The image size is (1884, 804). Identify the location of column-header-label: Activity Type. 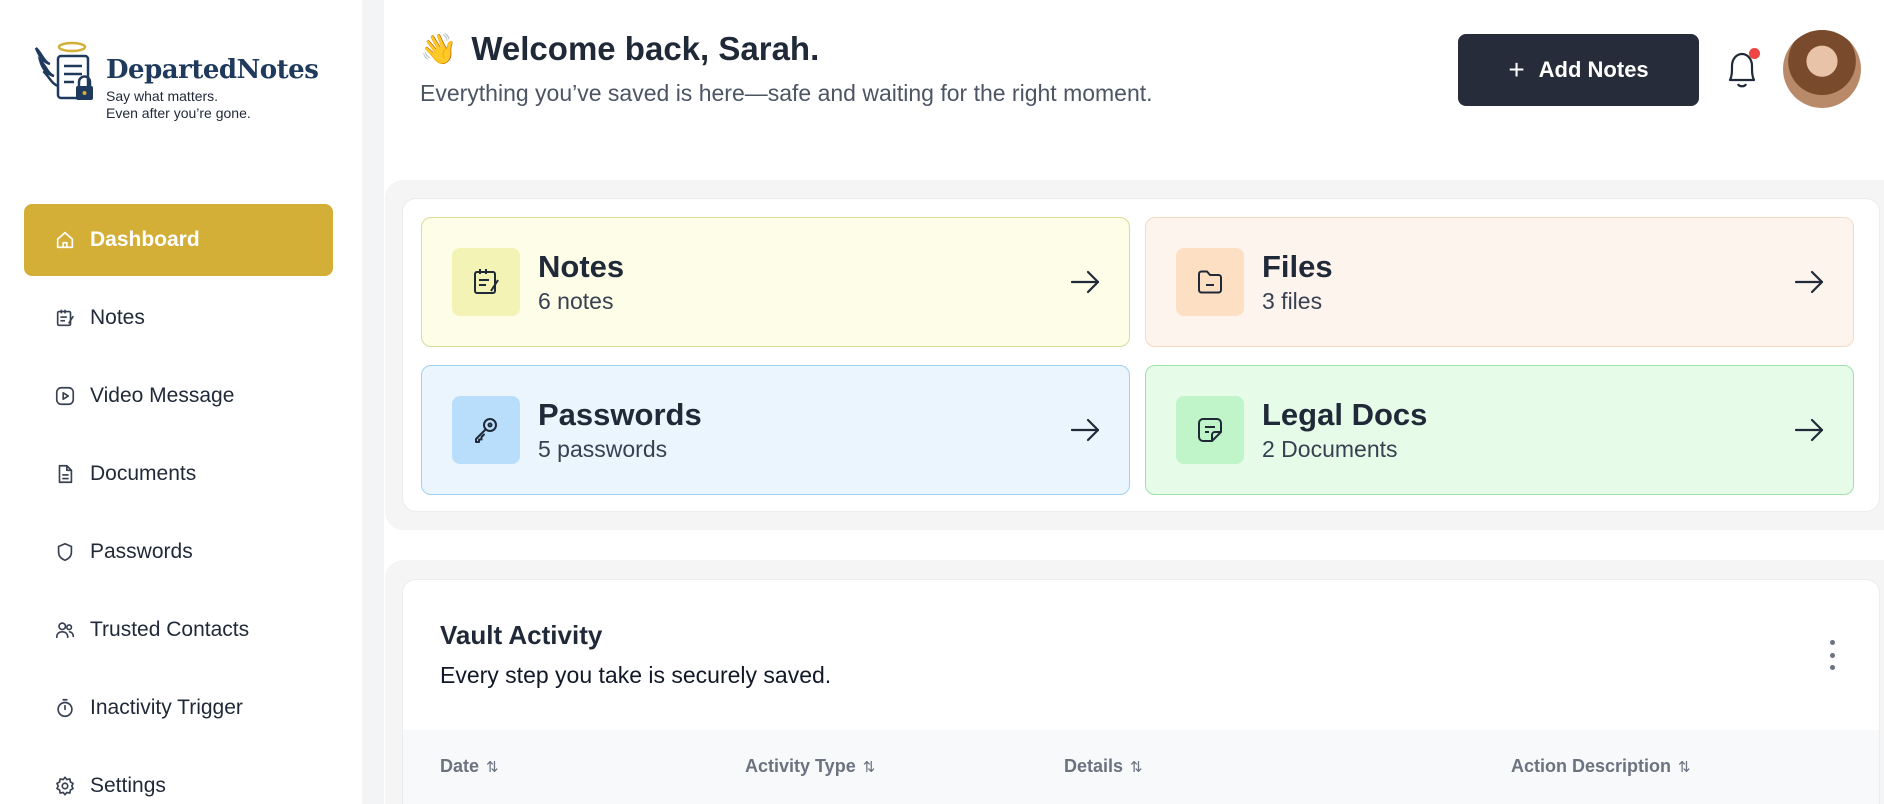
(800, 766).